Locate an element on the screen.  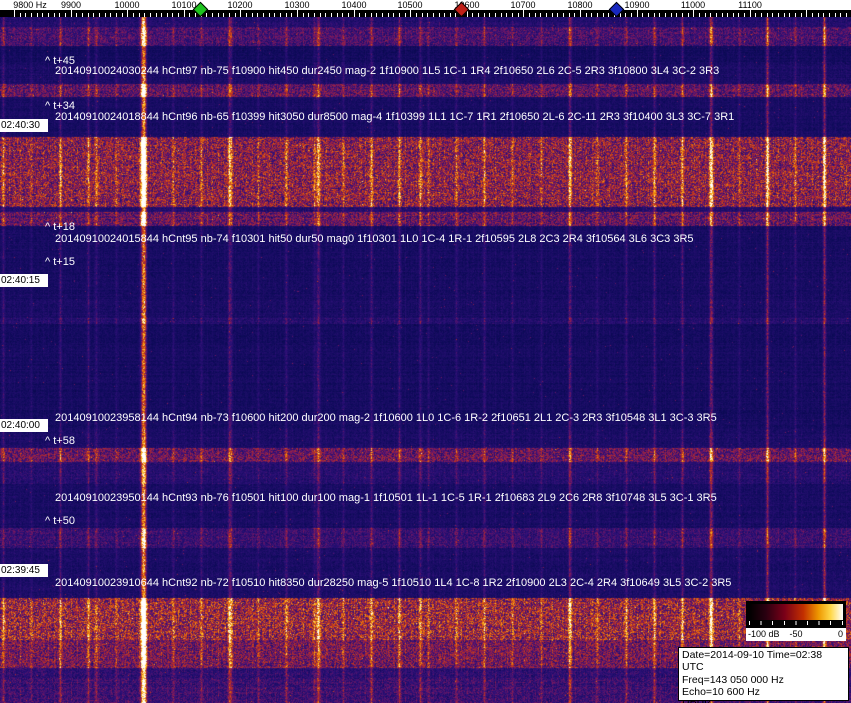
db-color-scale: -100 dB -50 0 is located at coordinates (796, 621).